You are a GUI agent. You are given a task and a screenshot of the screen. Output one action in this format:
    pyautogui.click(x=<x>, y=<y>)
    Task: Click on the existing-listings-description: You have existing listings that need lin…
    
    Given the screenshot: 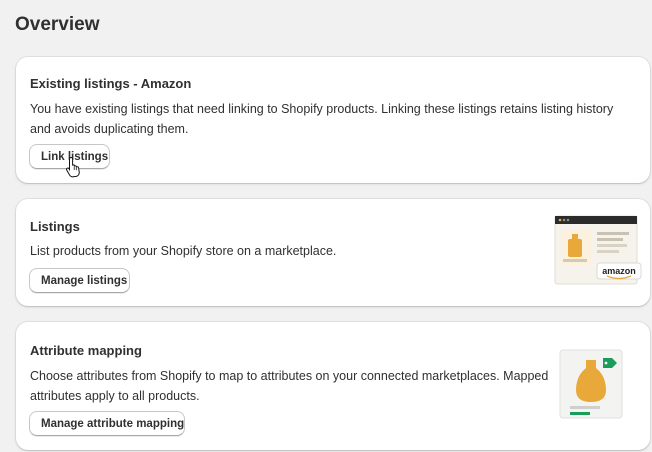 What is the action you would take?
    pyautogui.click(x=322, y=119)
    